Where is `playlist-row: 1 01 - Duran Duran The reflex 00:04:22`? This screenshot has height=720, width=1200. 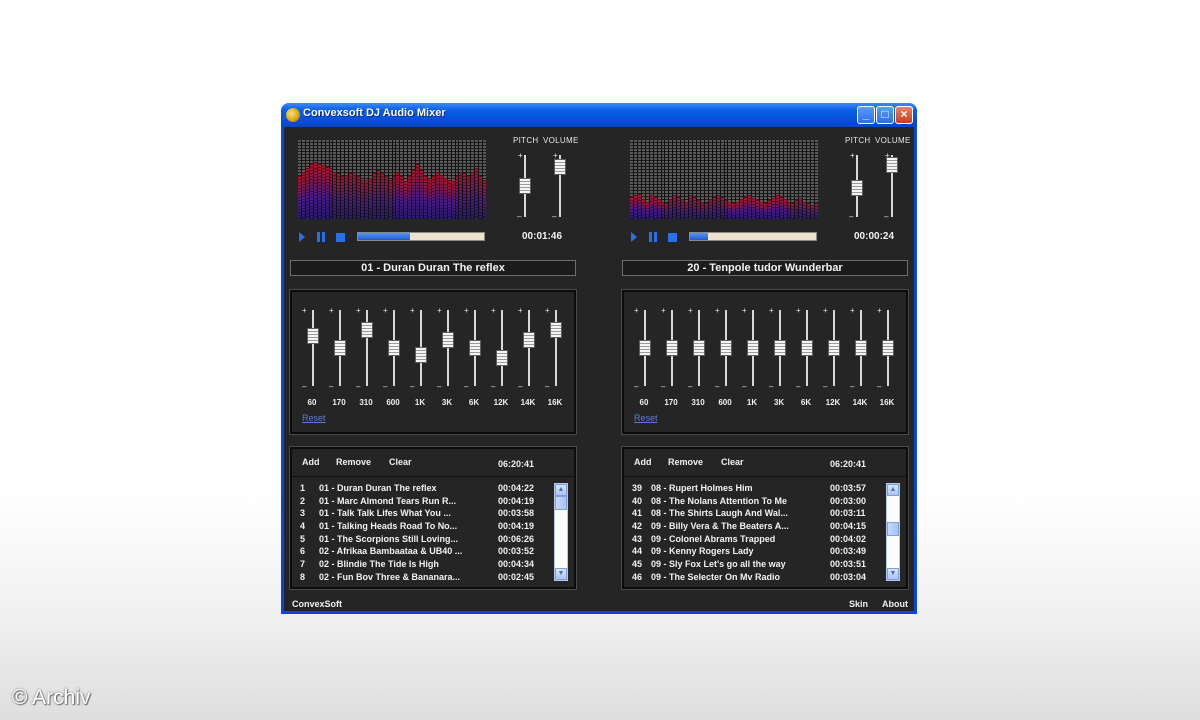 playlist-row: 1 01 - Duran Duran The reflex 00:04:22 is located at coordinates (425, 489).